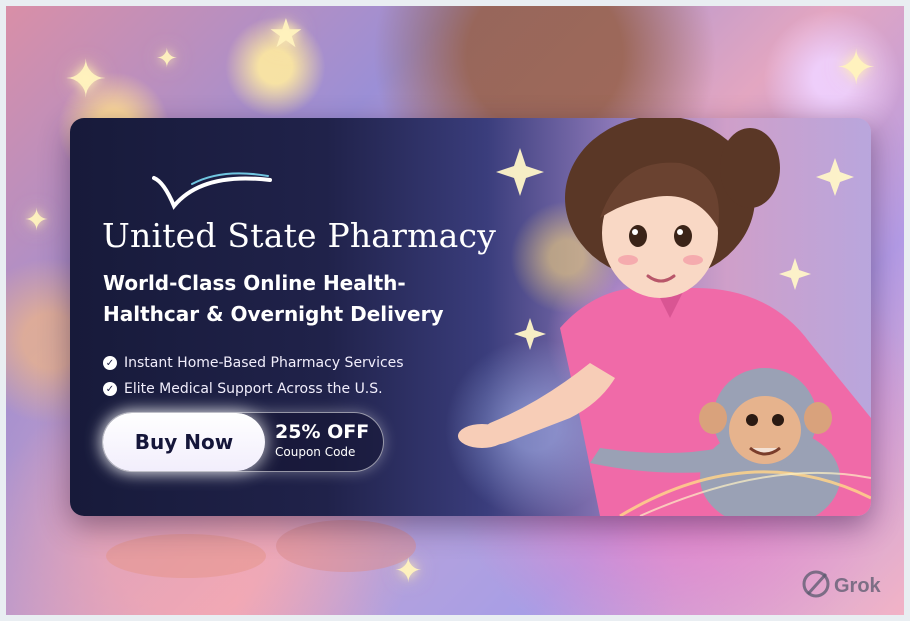 The image size is (910, 621). I want to click on feature-text: Instant Home-Based Pharmacy Services, so click(264, 363).